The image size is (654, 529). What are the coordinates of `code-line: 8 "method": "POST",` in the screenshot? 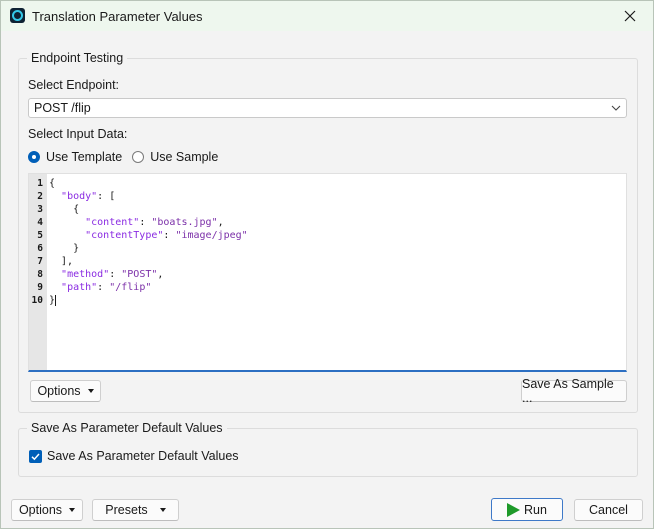 It's located at (327, 274).